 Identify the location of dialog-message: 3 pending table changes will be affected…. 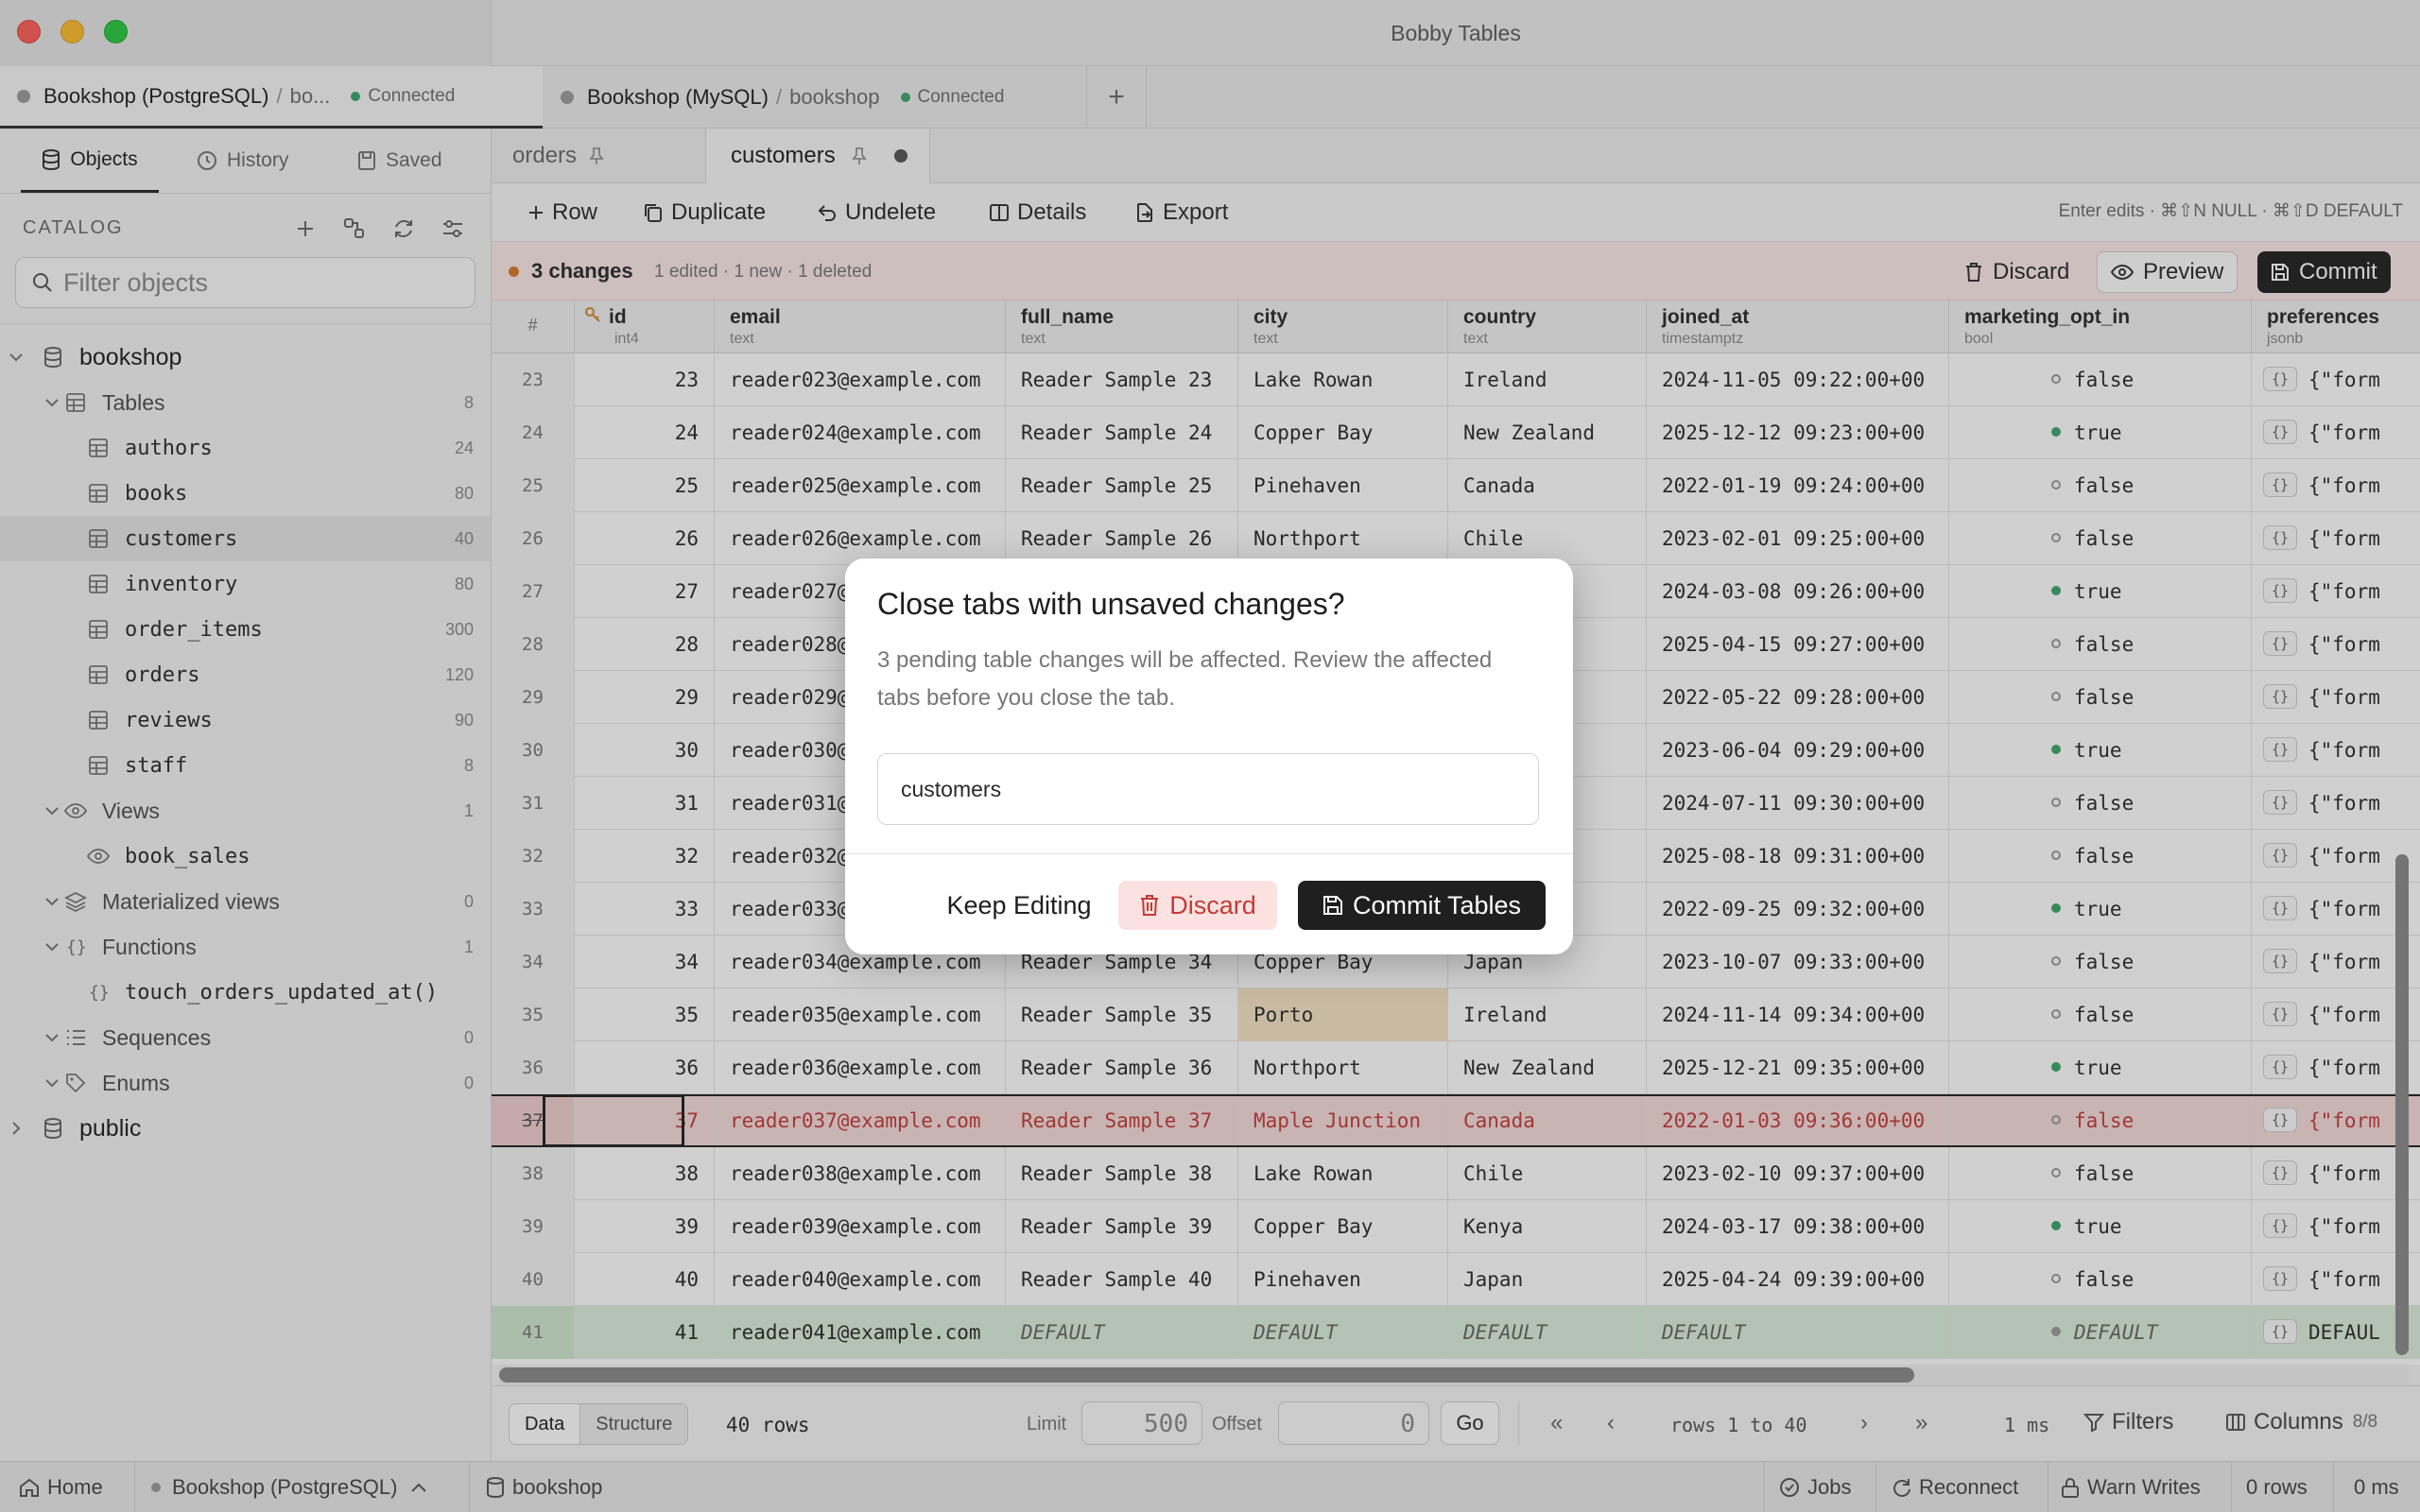
(1185, 679).